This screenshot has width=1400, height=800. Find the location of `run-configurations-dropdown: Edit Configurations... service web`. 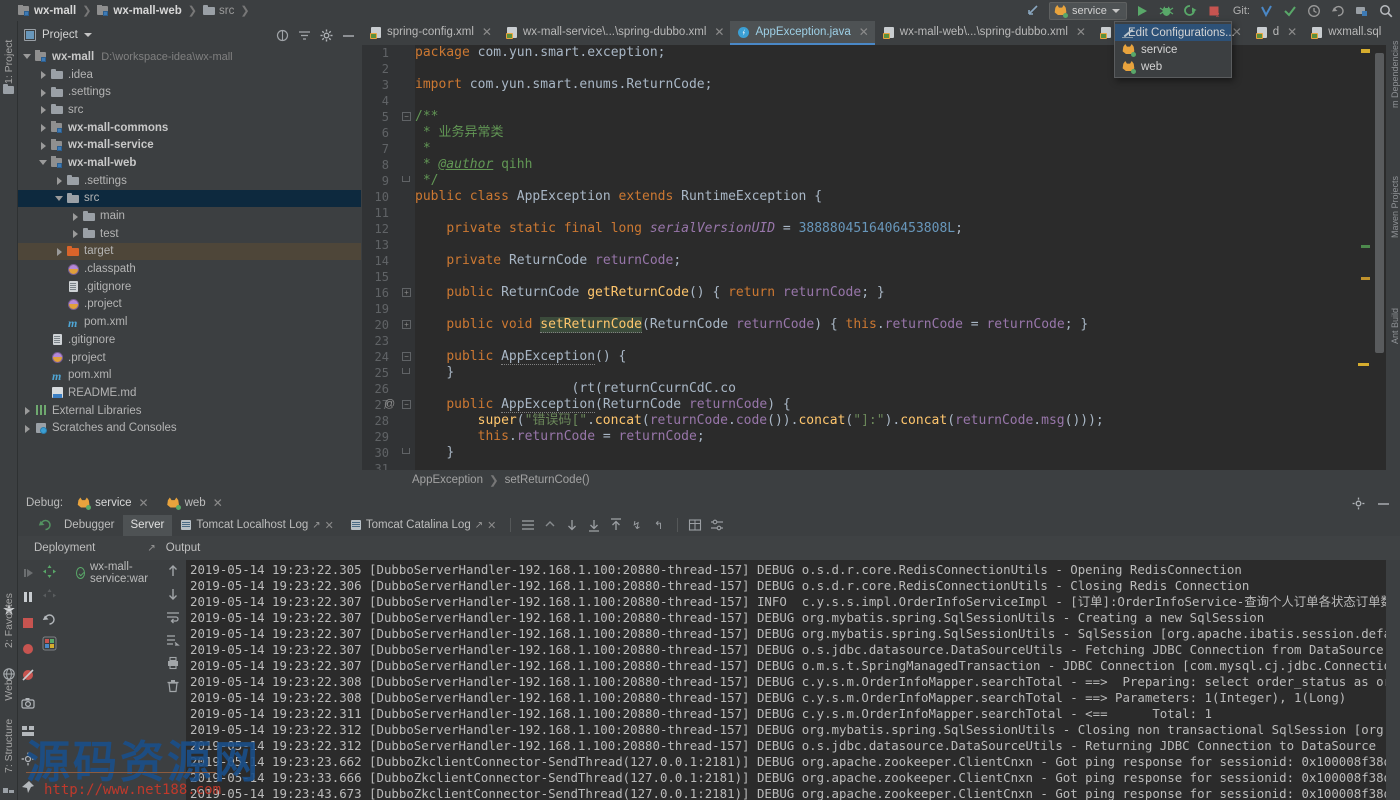

run-configurations-dropdown: Edit Configurations... service web is located at coordinates (1174, 49).